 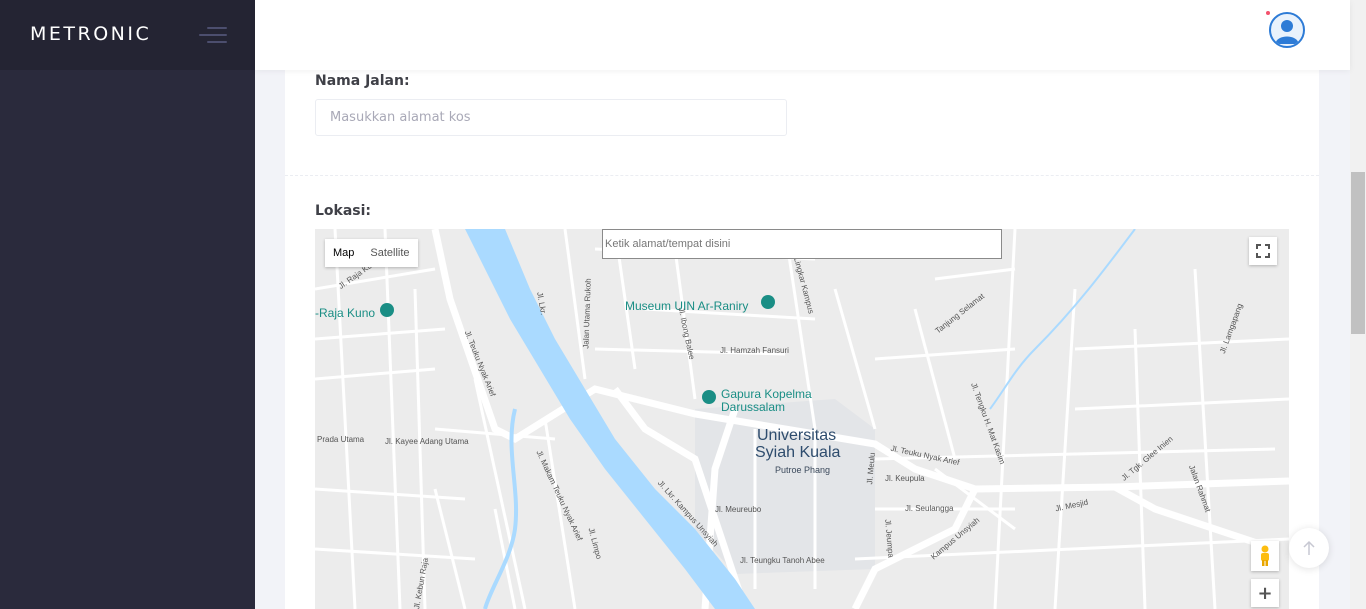 I want to click on page-scrollbar-thumb, so click(x=1358, y=253).